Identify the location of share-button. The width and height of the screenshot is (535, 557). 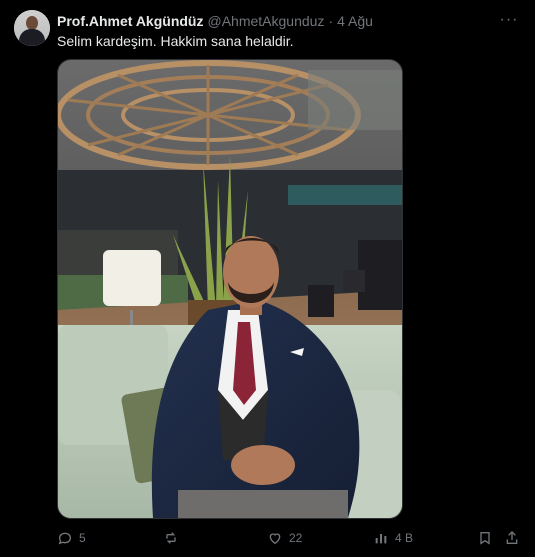
(512, 538).